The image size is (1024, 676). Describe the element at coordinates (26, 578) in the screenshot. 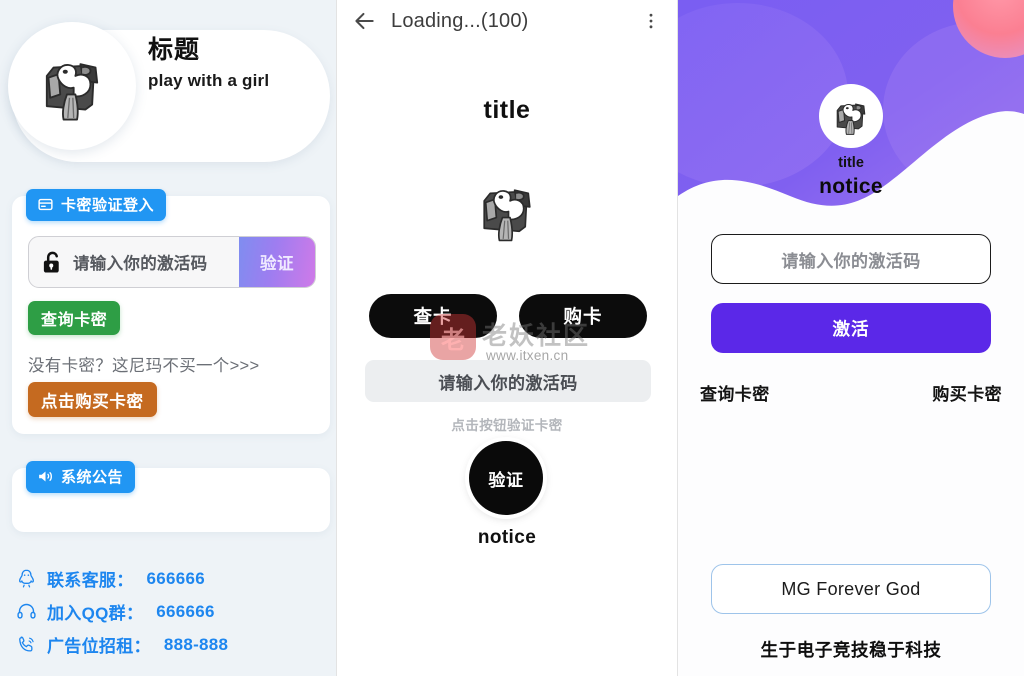

I see `qq-penguin-icon` at that location.